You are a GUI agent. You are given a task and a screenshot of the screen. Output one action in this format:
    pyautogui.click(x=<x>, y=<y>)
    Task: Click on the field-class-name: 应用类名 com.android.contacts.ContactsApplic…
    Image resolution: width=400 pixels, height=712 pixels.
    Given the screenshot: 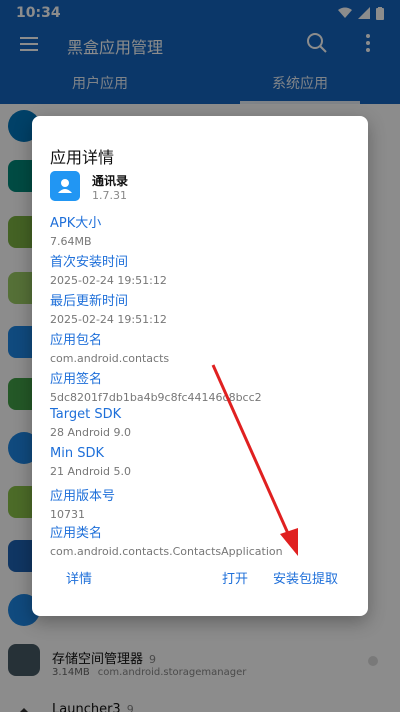 What is the action you would take?
    pyautogui.click(x=200, y=540)
    